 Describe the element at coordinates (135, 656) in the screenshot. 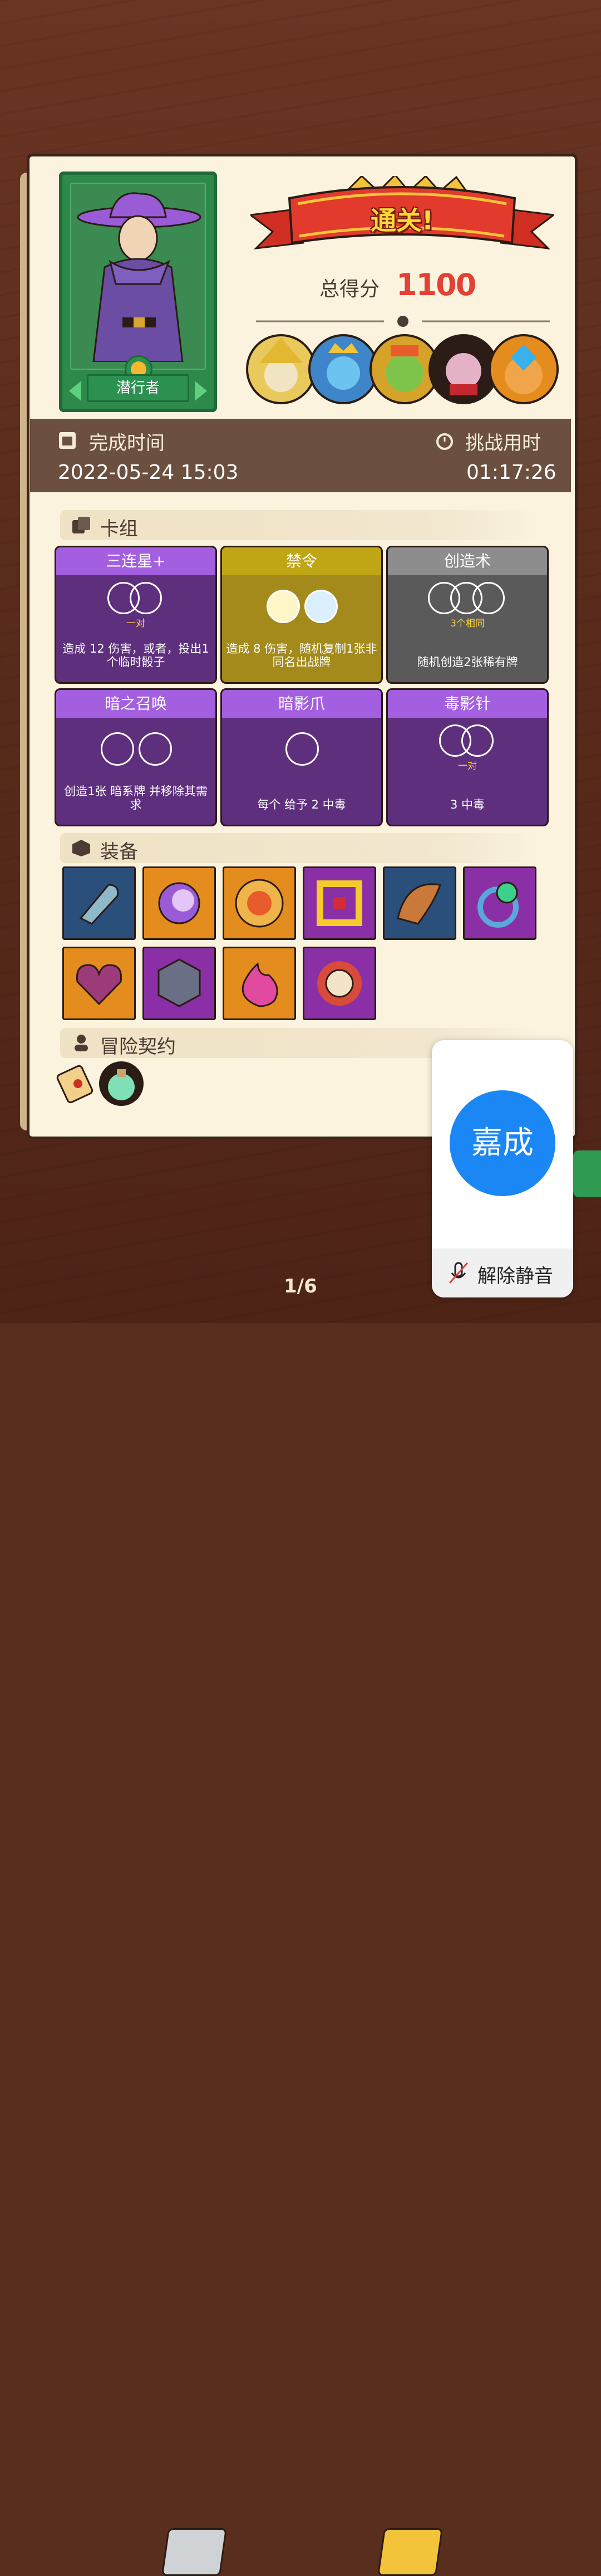

I see `deck-card-desc: 造成 12 伤害，或者，投出1个临时骰子` at that location.